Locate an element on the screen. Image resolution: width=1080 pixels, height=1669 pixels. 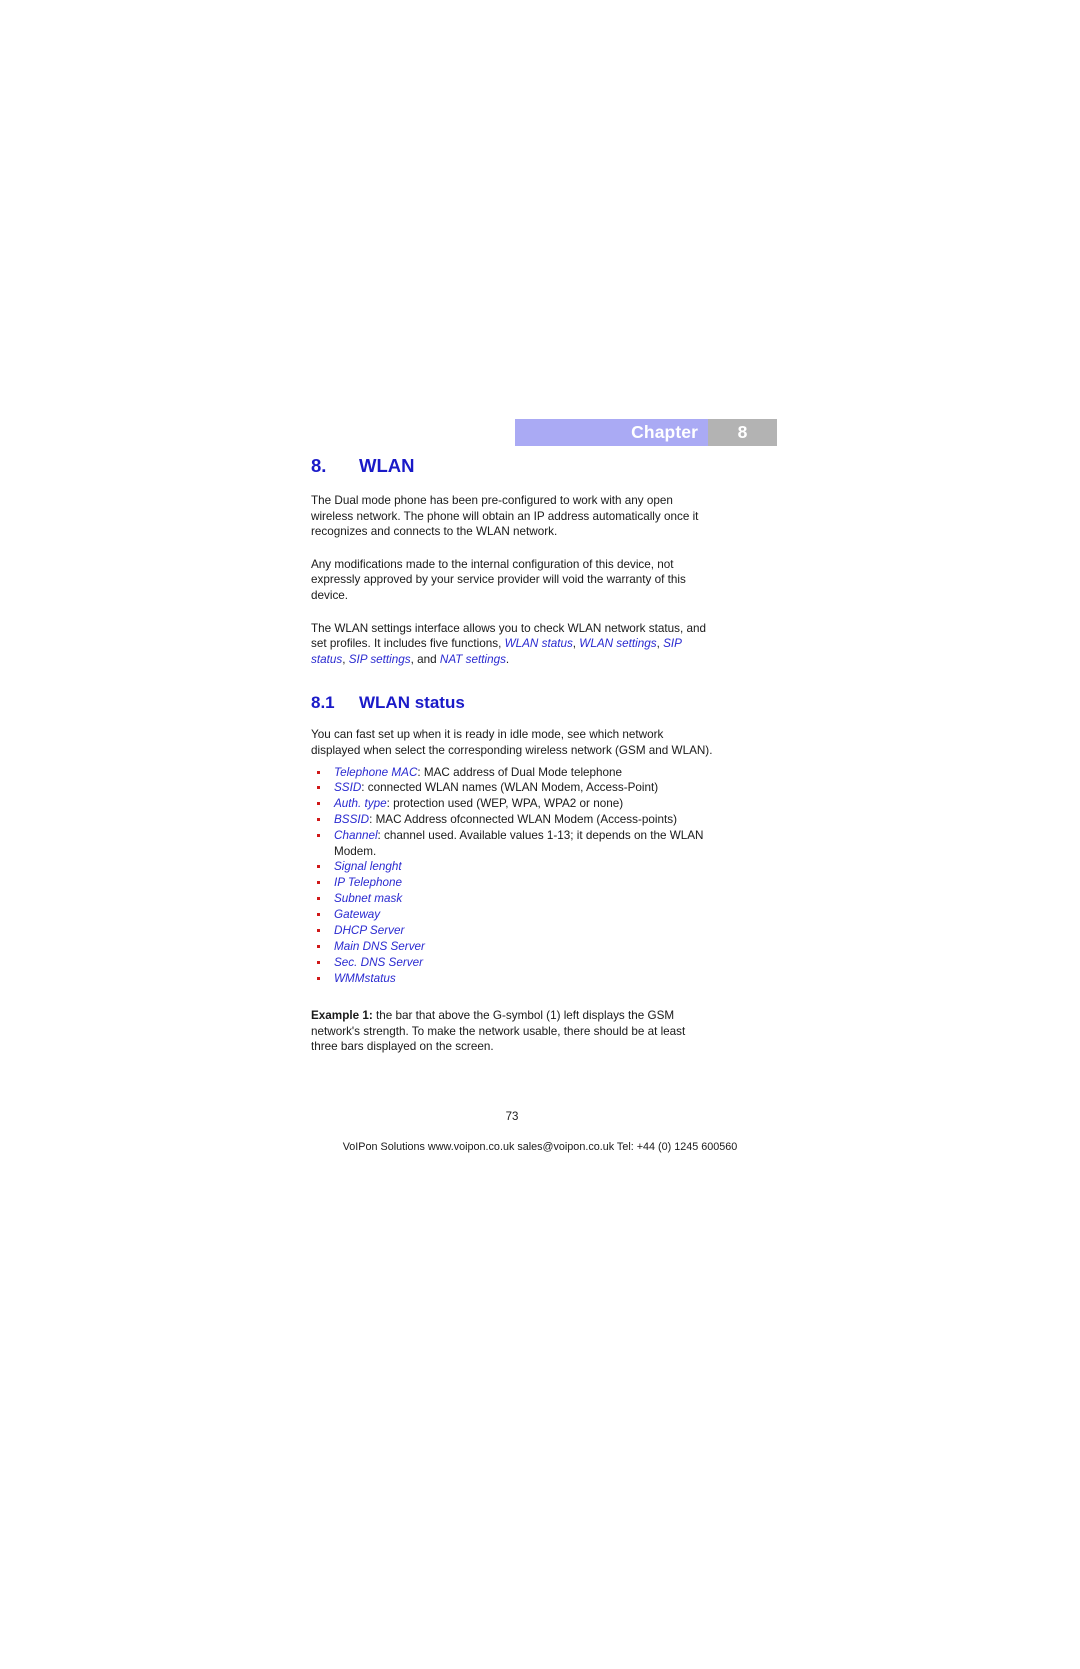
list-item-term: Sec. DNS Server is located at coordinates (378, 962).